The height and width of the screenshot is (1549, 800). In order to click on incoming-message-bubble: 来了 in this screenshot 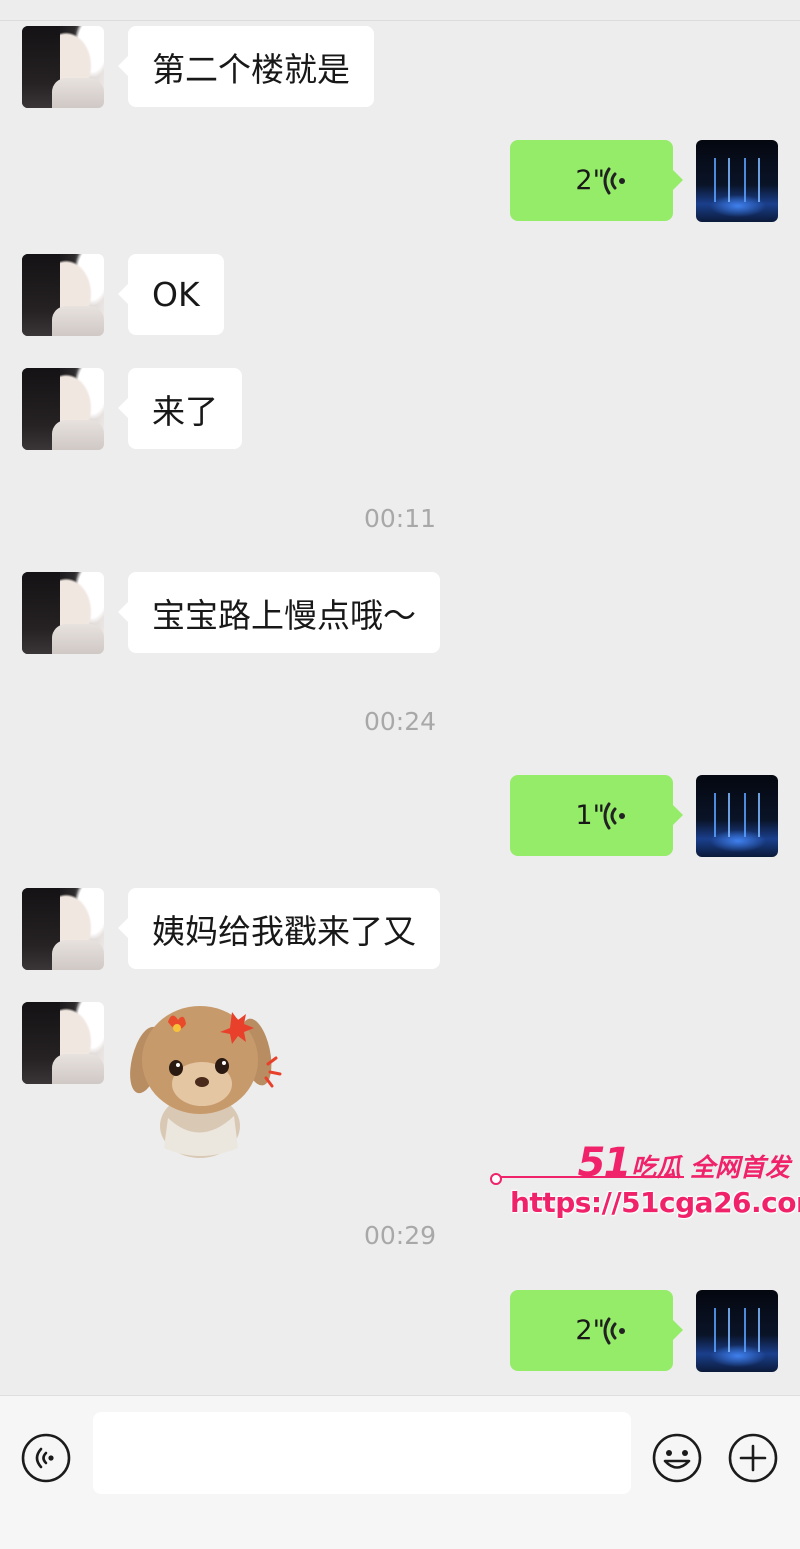, I will do `click(180, 408)`.